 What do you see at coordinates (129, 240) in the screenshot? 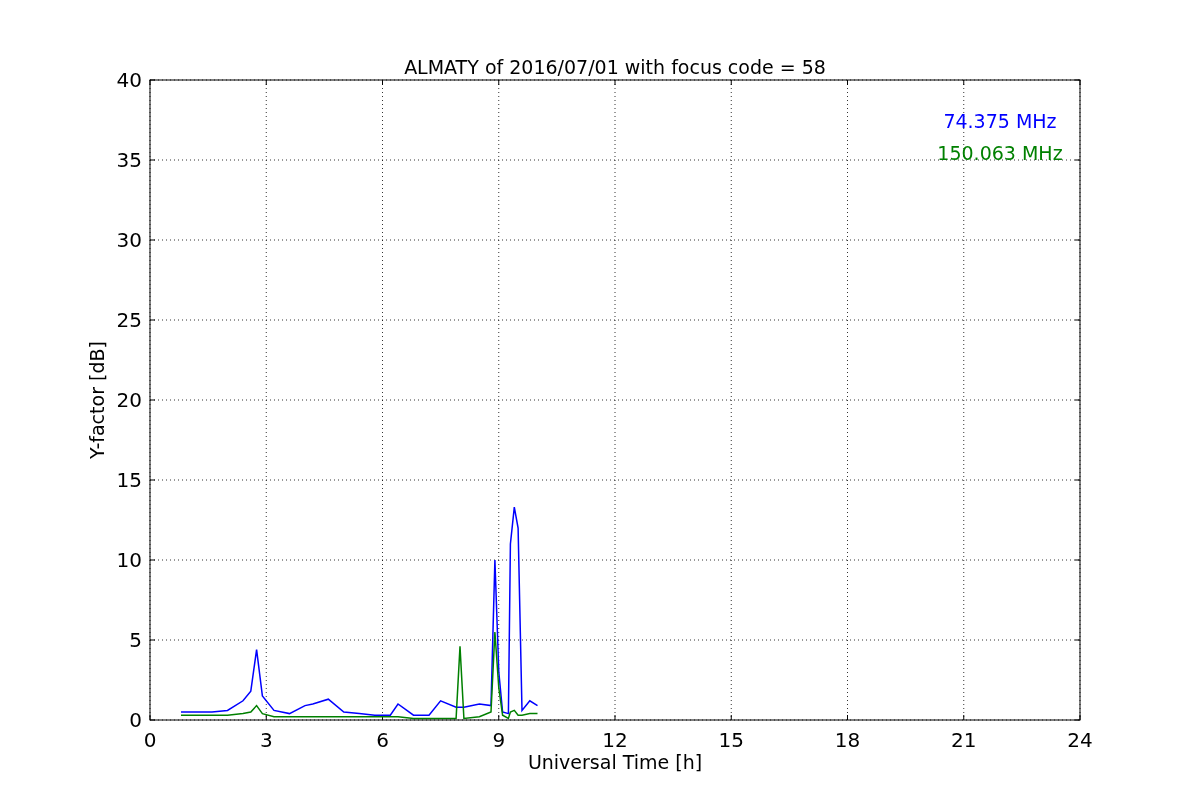
I see `y-tick-label: 30` at bounding box center [129, 240].